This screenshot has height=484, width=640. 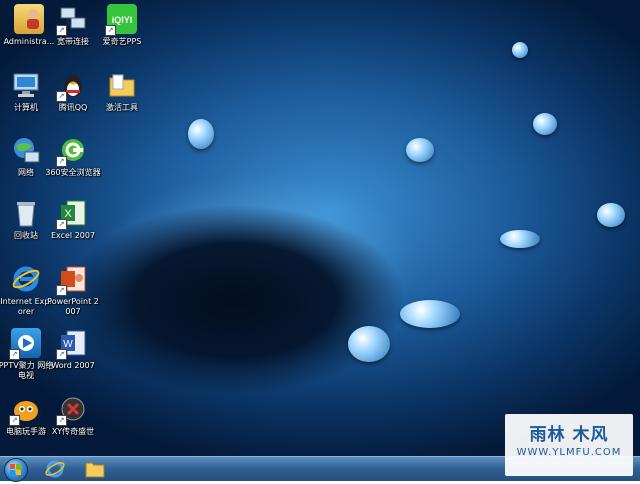 I want to click on taskbar-explorer-button, so click(x=95, y=469).